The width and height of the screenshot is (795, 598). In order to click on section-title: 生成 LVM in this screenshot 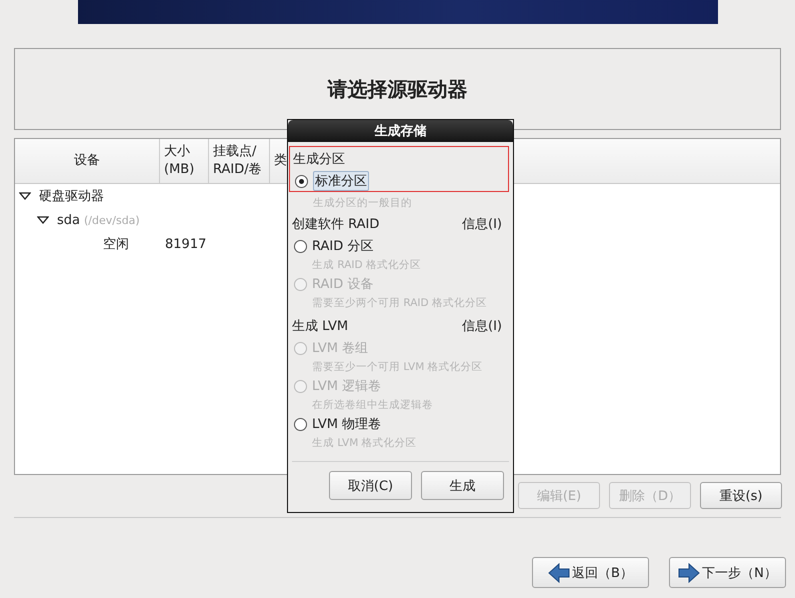, I will do `click(320, 326)`.